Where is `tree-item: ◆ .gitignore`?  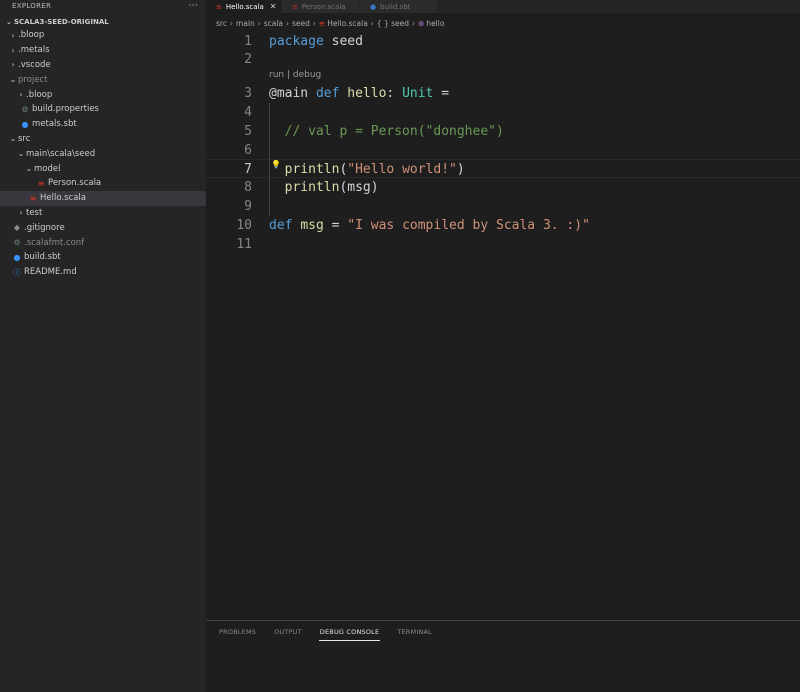 tree-item: ◆ .gitignore is located at coordinates (103, 227).